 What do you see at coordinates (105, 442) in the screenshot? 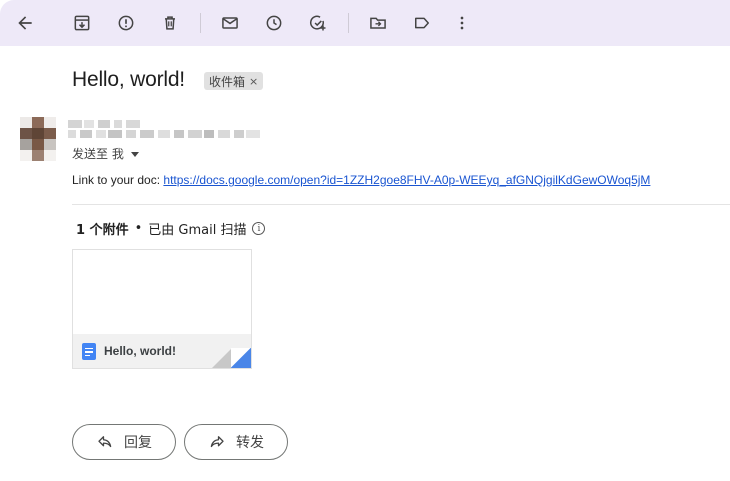
I see `reply-icon` at bounding box center [105, 442].